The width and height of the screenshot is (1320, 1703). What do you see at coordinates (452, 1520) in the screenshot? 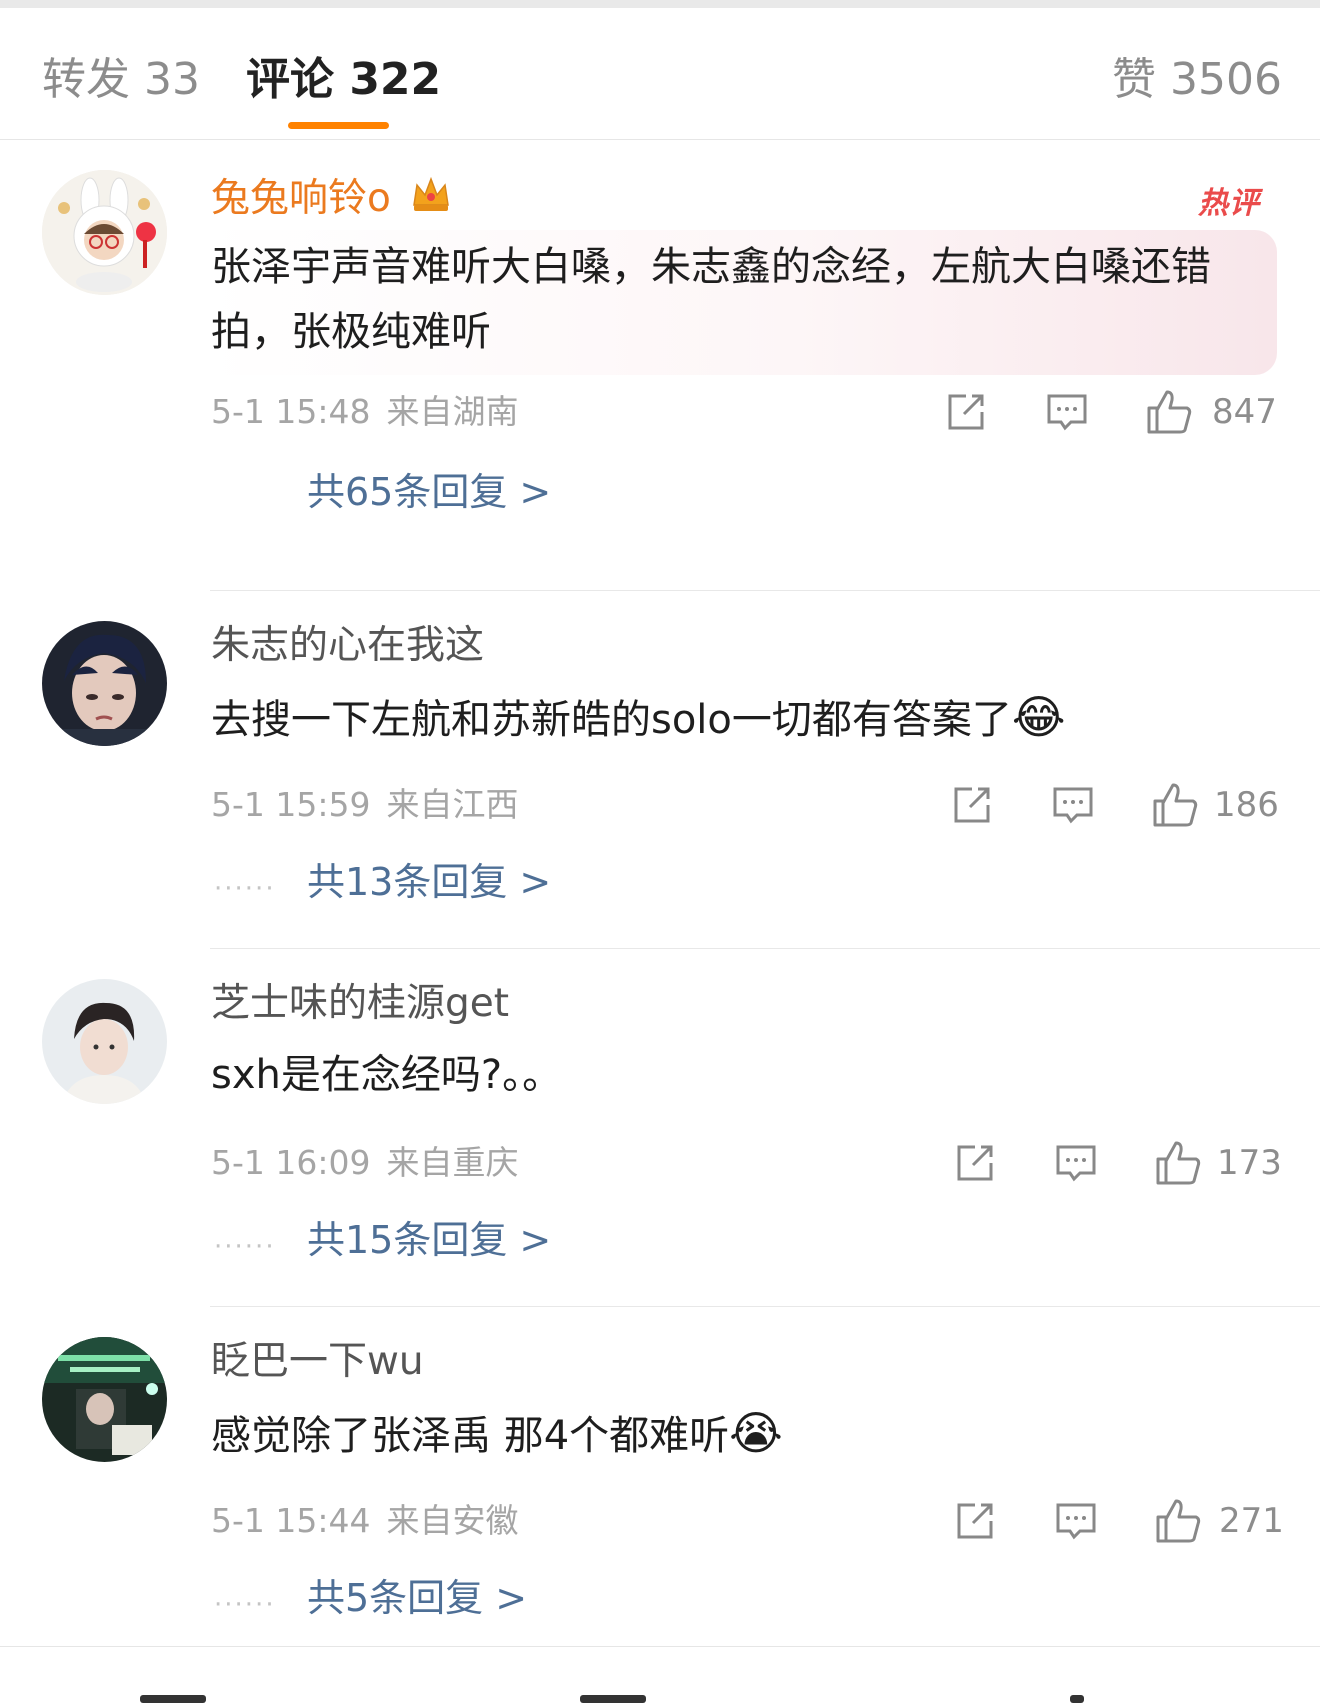
I see `comment-location: 来自安徽` at bounding box center [452, 1520].